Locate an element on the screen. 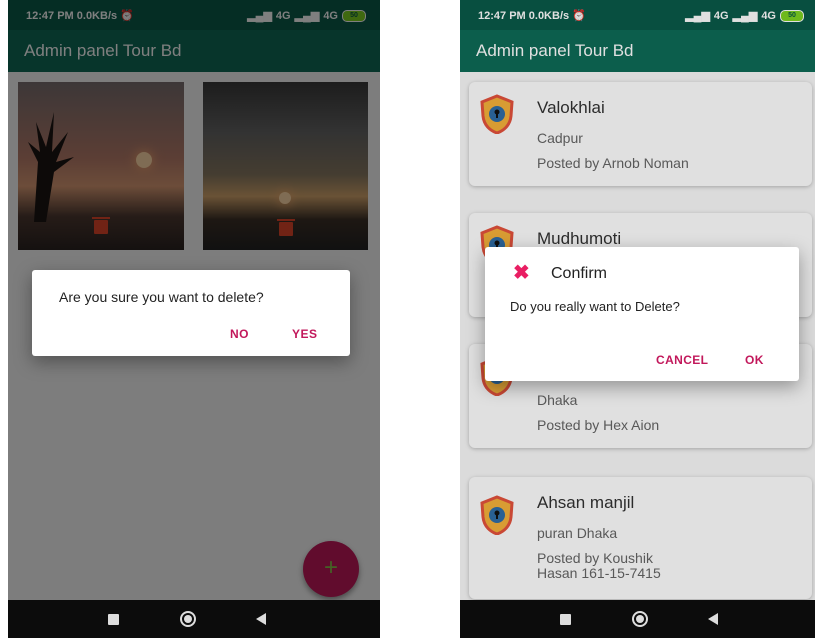  dialog-message: Are you sure you want to delete? is located at coordinates (161, 297).